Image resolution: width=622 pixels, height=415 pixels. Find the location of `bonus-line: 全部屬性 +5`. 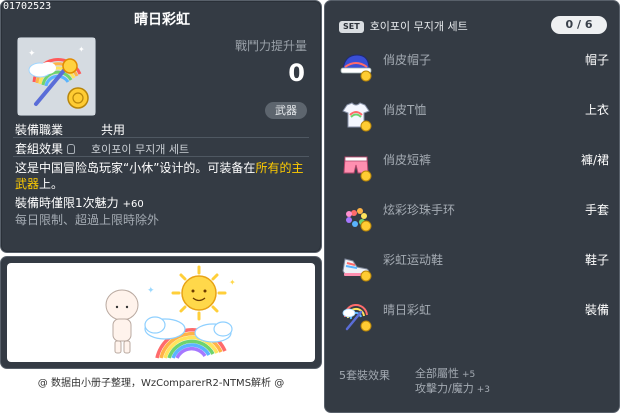

bonus-line: 全部屬性 +5 is located at coordinates (485, 374).